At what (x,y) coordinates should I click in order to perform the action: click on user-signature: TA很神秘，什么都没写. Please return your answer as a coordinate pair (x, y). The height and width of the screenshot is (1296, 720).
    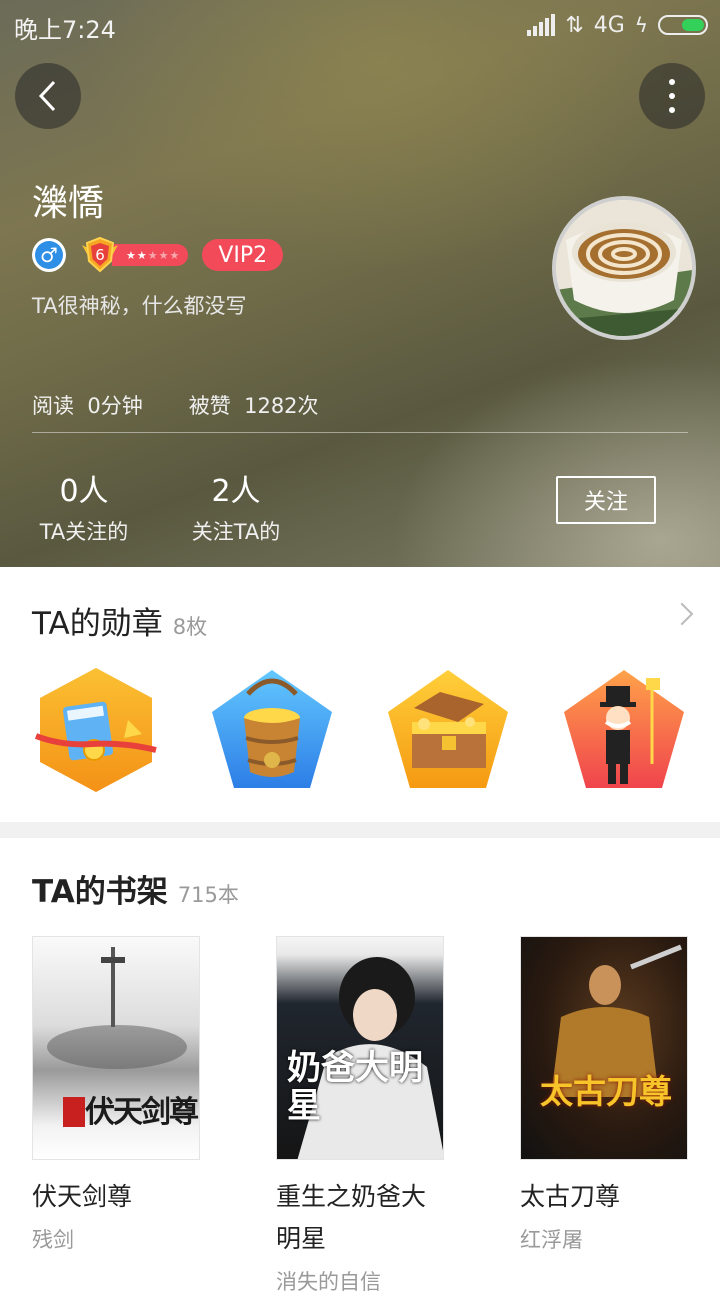
    Looking at the image, I should click on (139, 306).